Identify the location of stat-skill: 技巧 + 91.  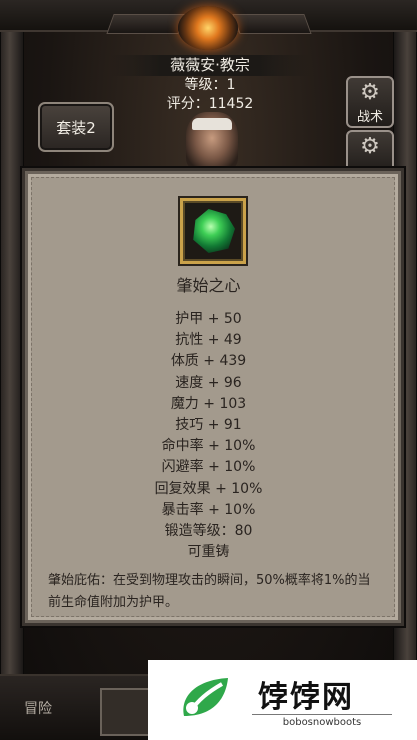
(208, 425).